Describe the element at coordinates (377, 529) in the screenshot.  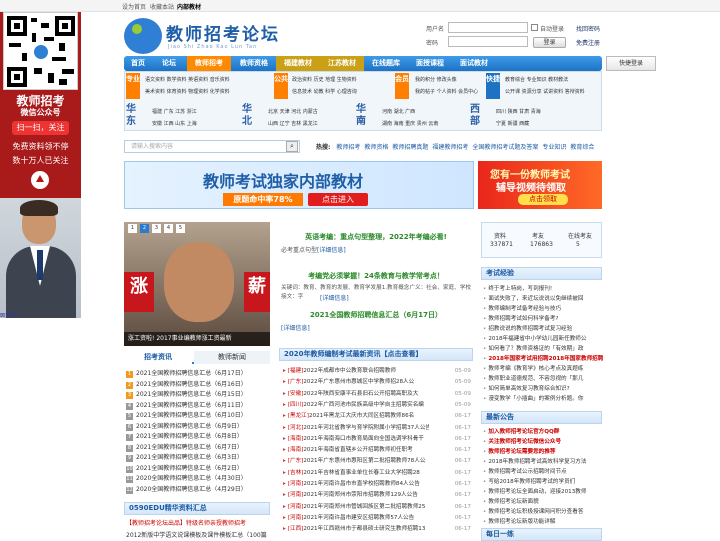
I see `news-row: ▸ [江西]2021年江西赣州市于都县硕士研究生教师招聘13 06-17` at that location.